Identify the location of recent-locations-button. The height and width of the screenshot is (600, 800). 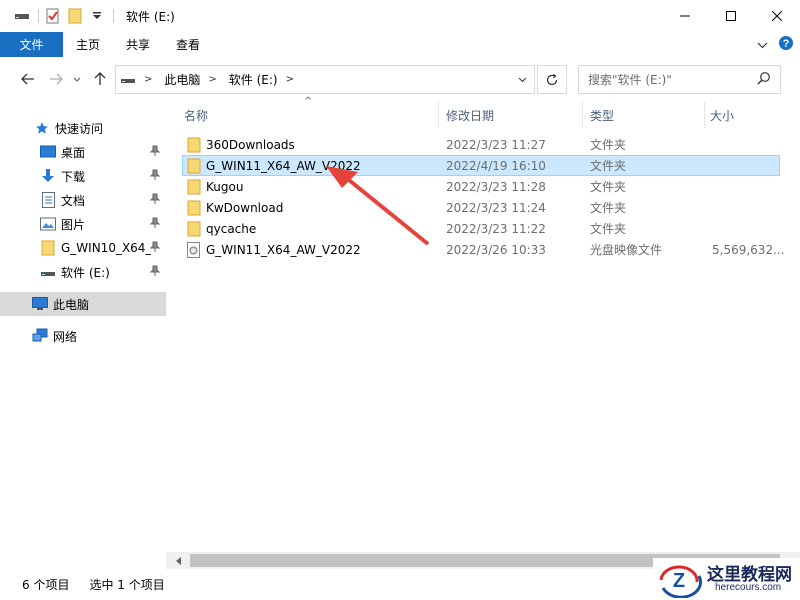
(77, 79).